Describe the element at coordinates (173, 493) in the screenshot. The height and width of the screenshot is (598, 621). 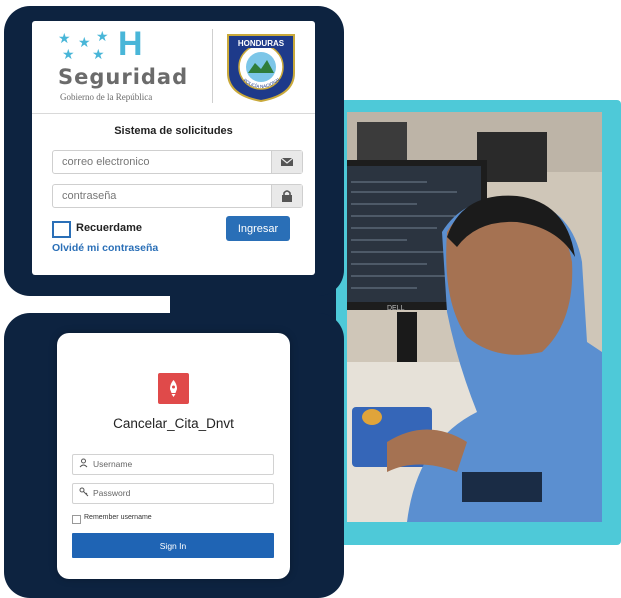
I see `password-input: Password` at that location.